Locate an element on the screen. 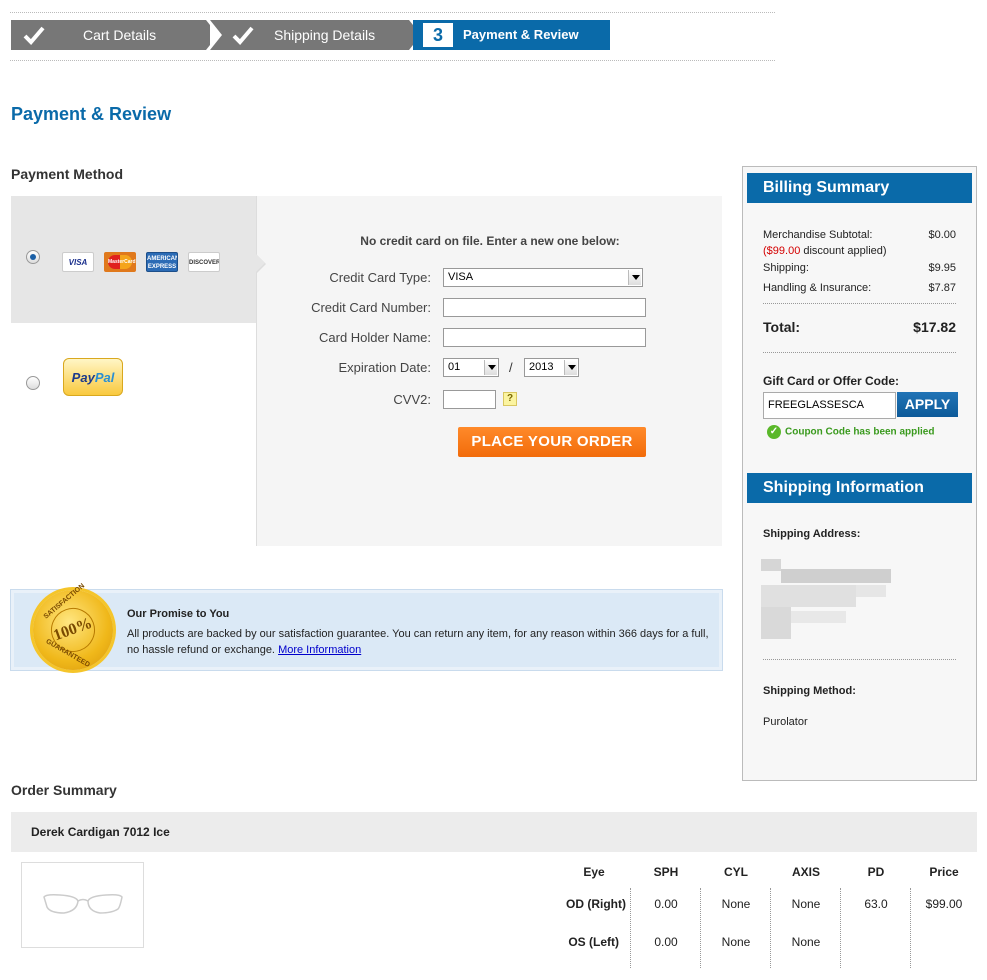 The height and width of the screenshot is (980, 987). paypal-logo-icon: PayPal is located at coordinates (93, 377).